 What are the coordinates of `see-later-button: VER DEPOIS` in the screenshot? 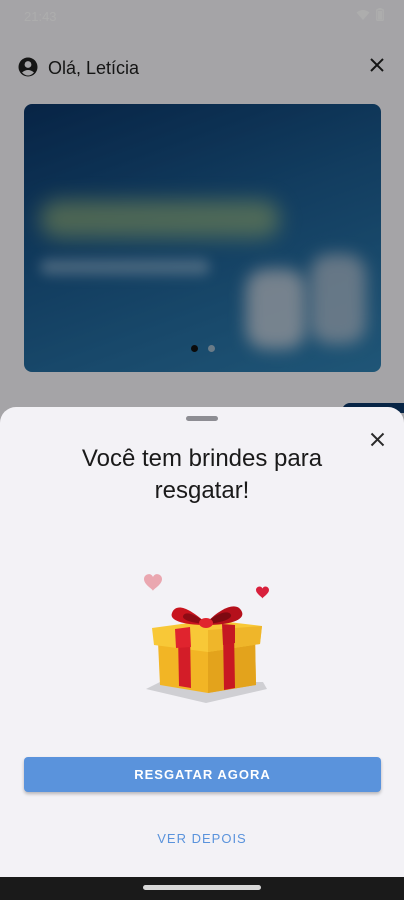 It's located at (202, 838).